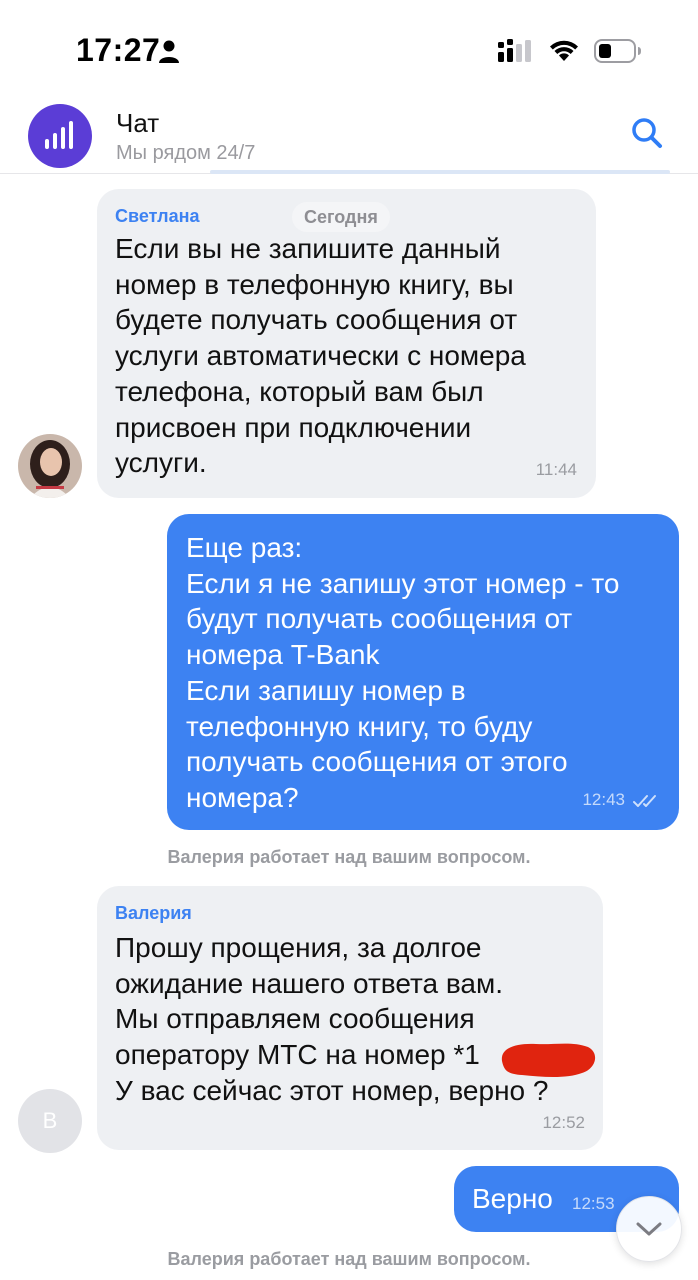 The image size is (698, 1280). I want to click on message-line: Еще раз:, so click(244, 547).